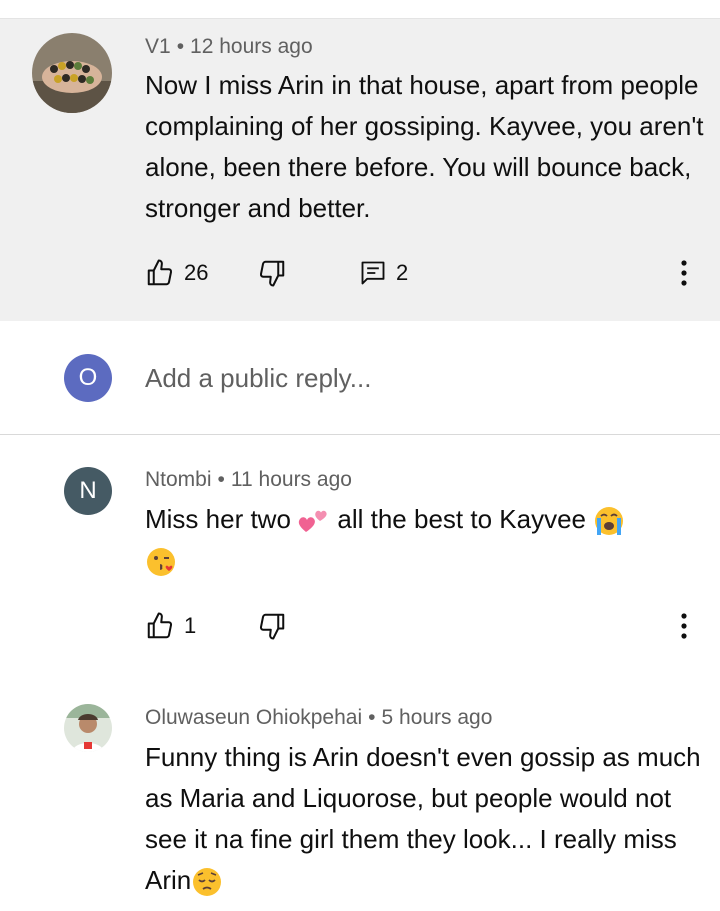 This screenshot has height=911, width=720. Describe the element at coordinates (88, 378) in the screenshot. I see `user-avatar: O` at that location.